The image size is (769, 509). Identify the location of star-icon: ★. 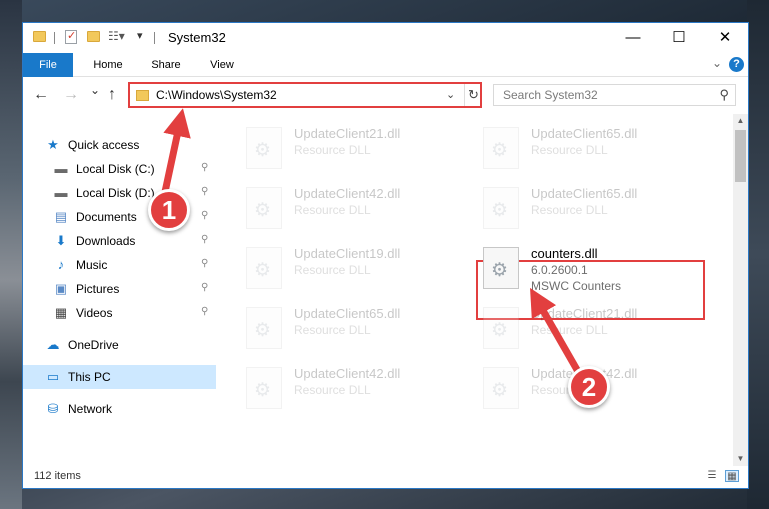
(53, 144).